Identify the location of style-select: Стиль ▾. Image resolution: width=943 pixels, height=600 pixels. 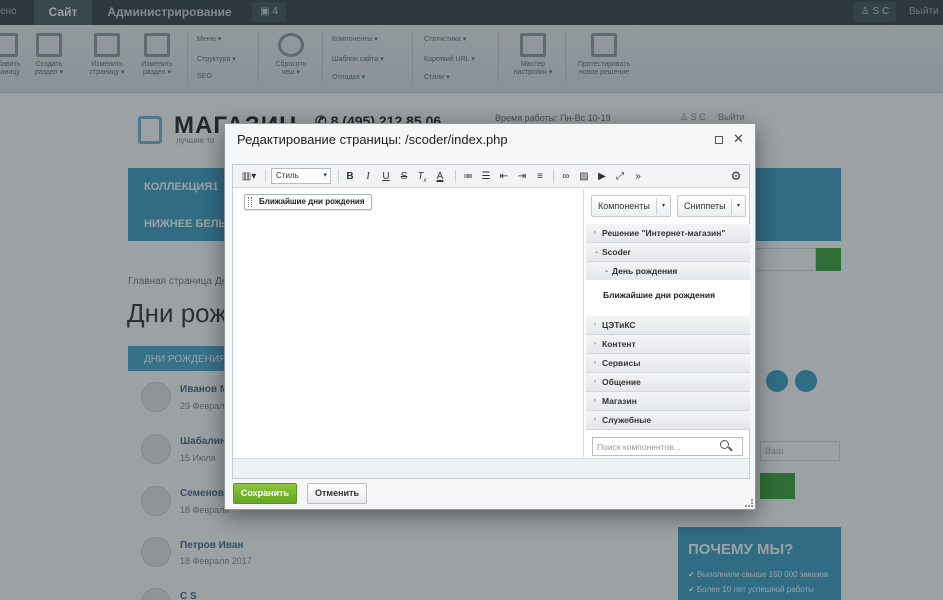
(301, 176).